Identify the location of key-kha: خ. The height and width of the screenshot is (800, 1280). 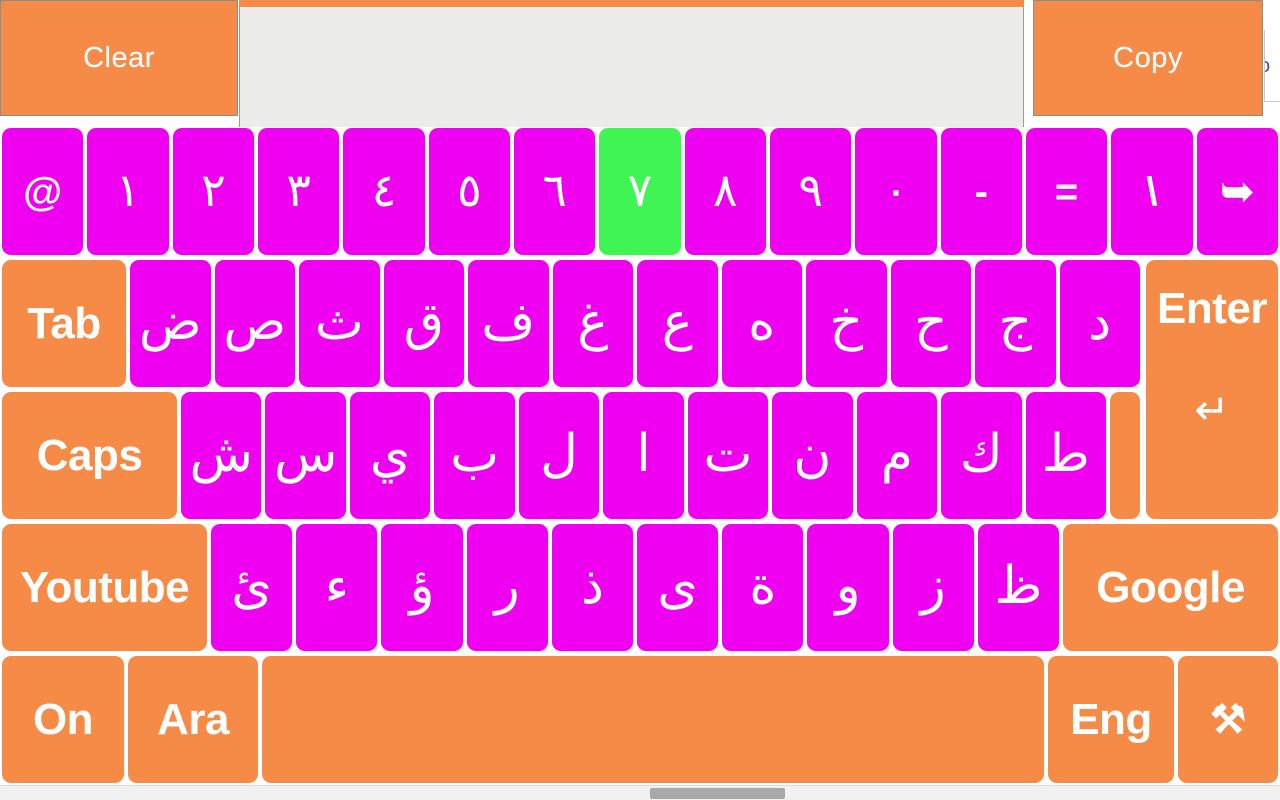
(846, 323).